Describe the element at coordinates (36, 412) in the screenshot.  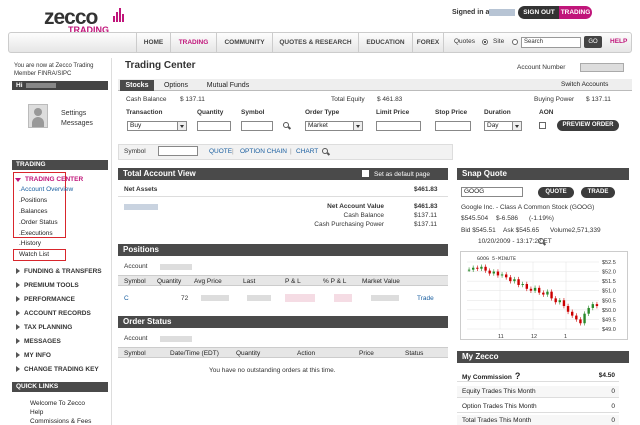
I see `quick-link-help: Help` at that location.